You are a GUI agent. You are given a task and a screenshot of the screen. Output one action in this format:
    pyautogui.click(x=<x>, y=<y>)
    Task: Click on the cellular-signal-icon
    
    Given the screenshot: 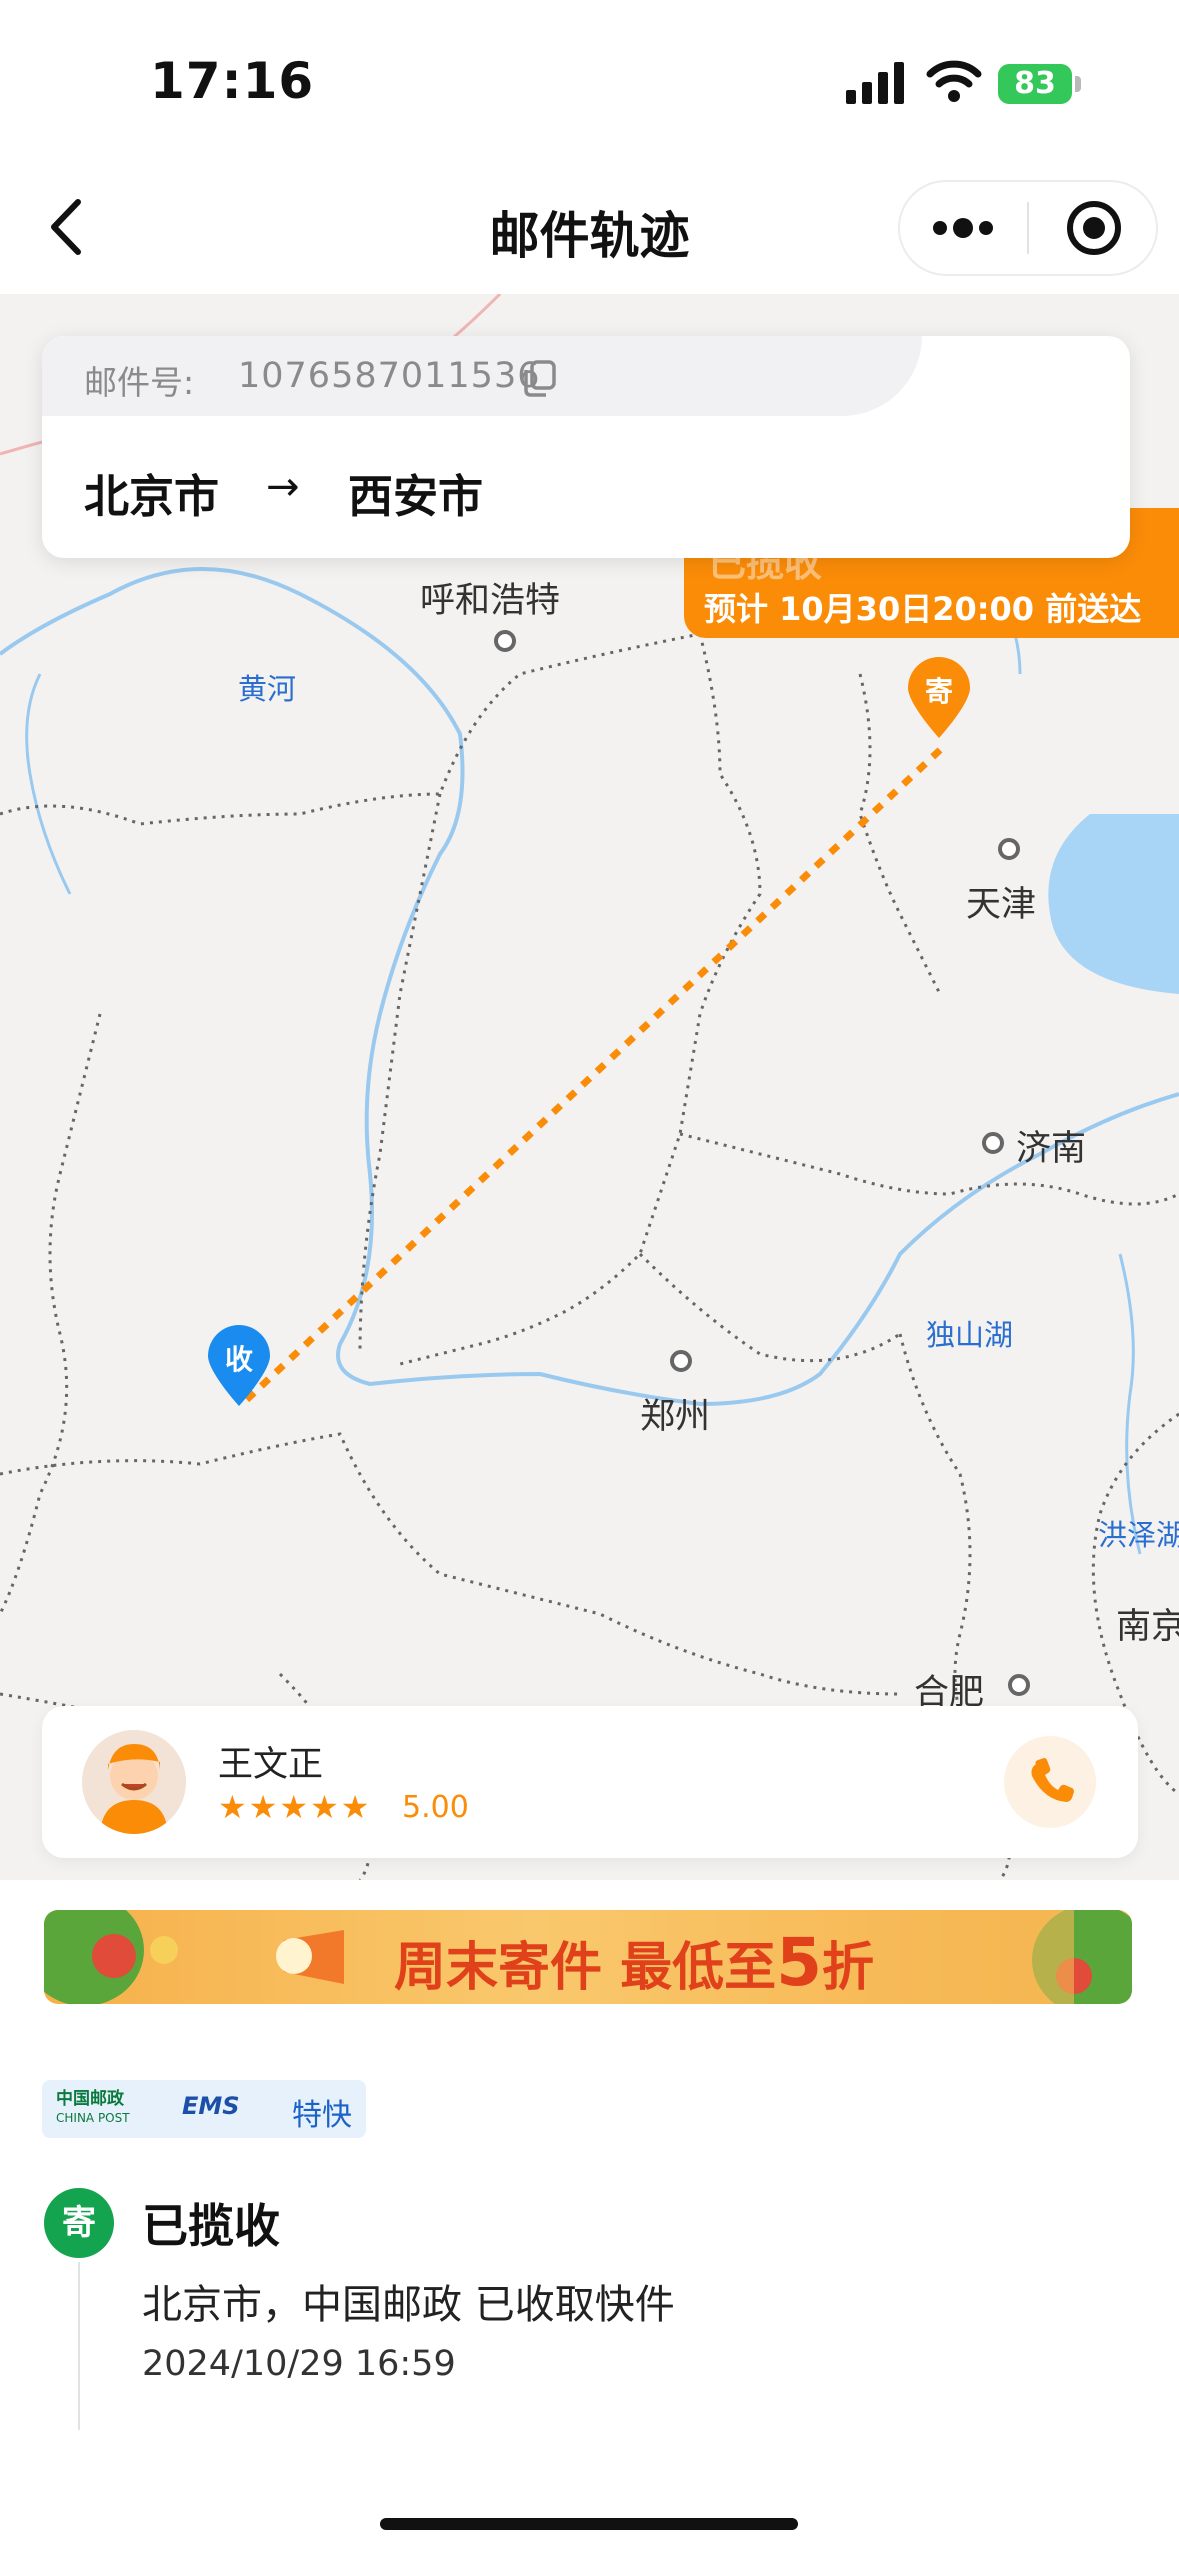 What is the action you would take?
    pyautogui.click(x=875, y=83)
    